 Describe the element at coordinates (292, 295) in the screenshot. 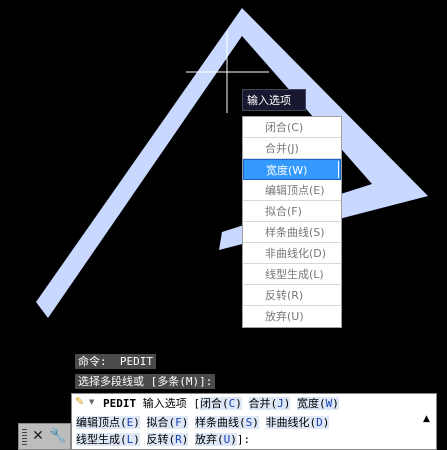

I see `menu-item-reverse: 反转(R)` at that location.